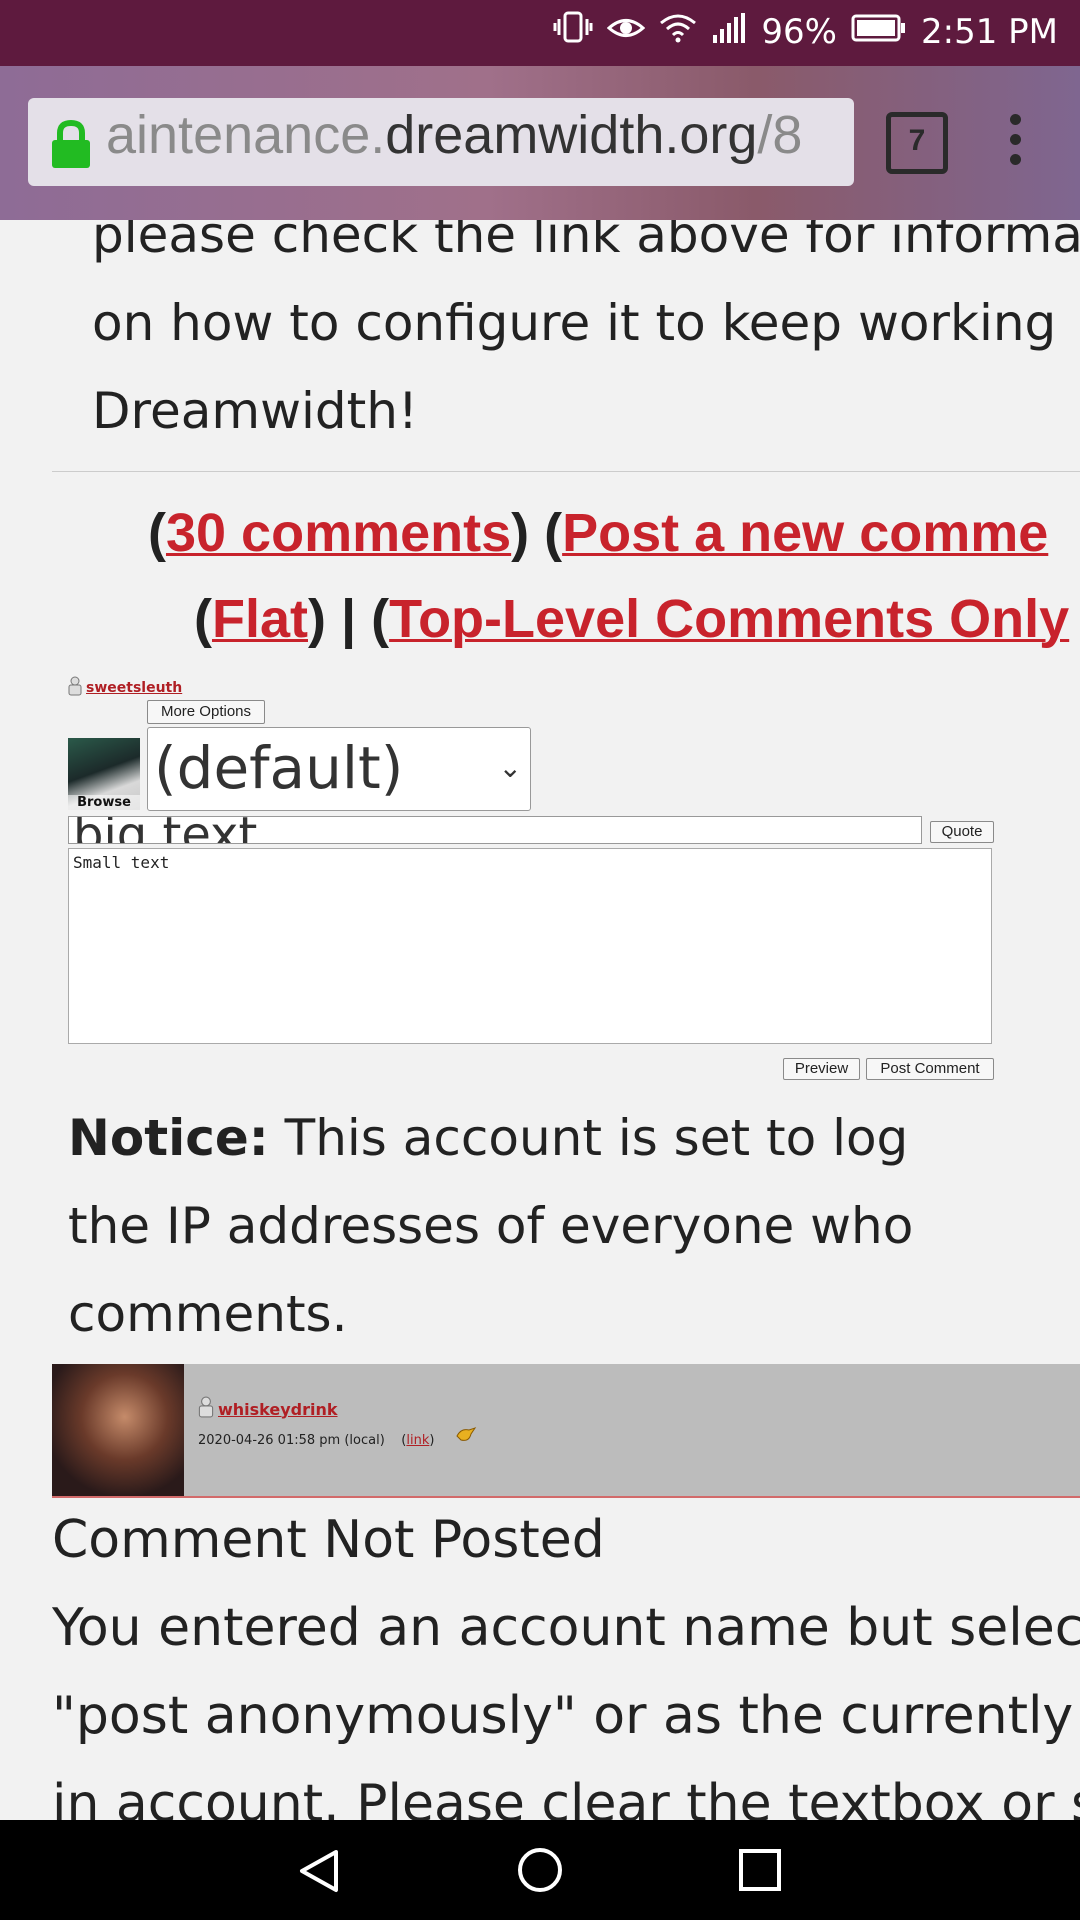 The width and height of the screenshot is (1080, 1920). I want to click on comment-username: whiskeydrink, so click(268, 1409).